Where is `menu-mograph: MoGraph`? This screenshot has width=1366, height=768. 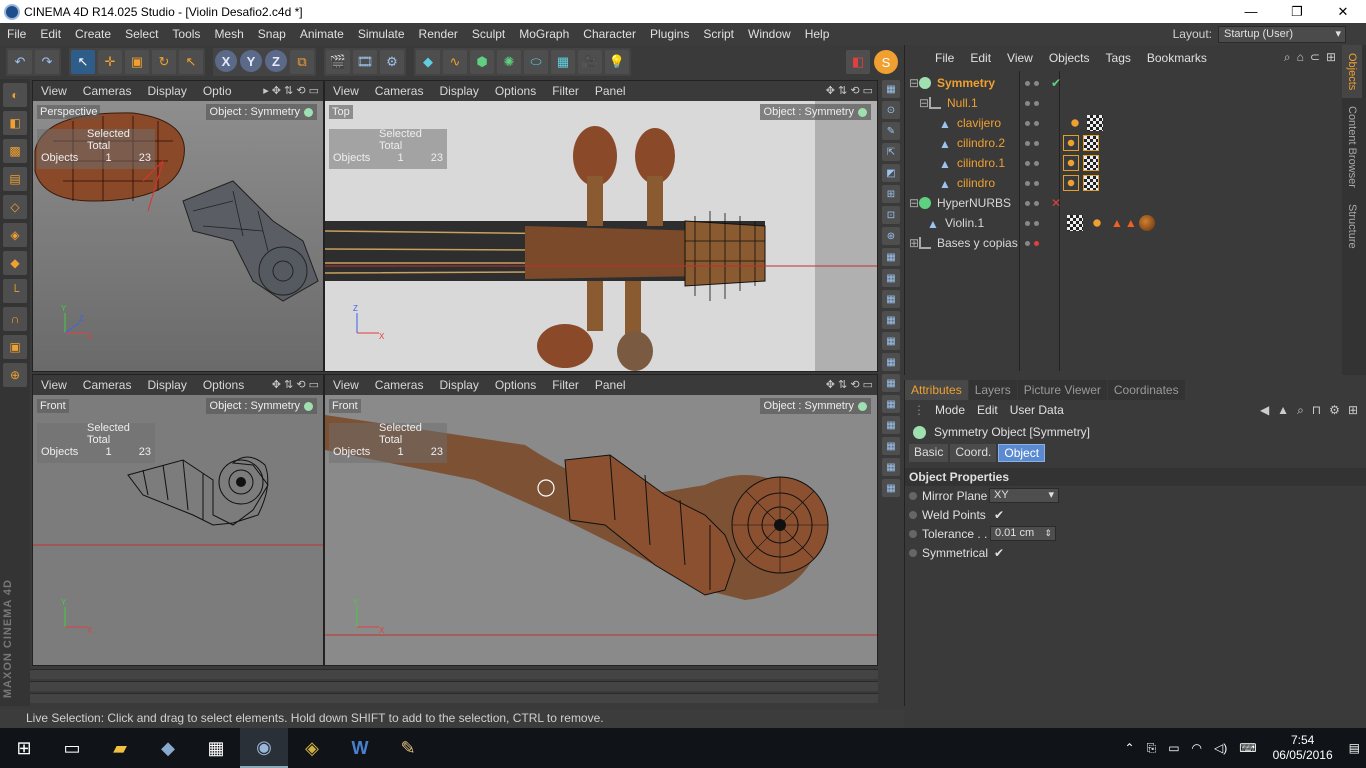
menu-mograph: MoGraph is located at coordinates (544, 34).